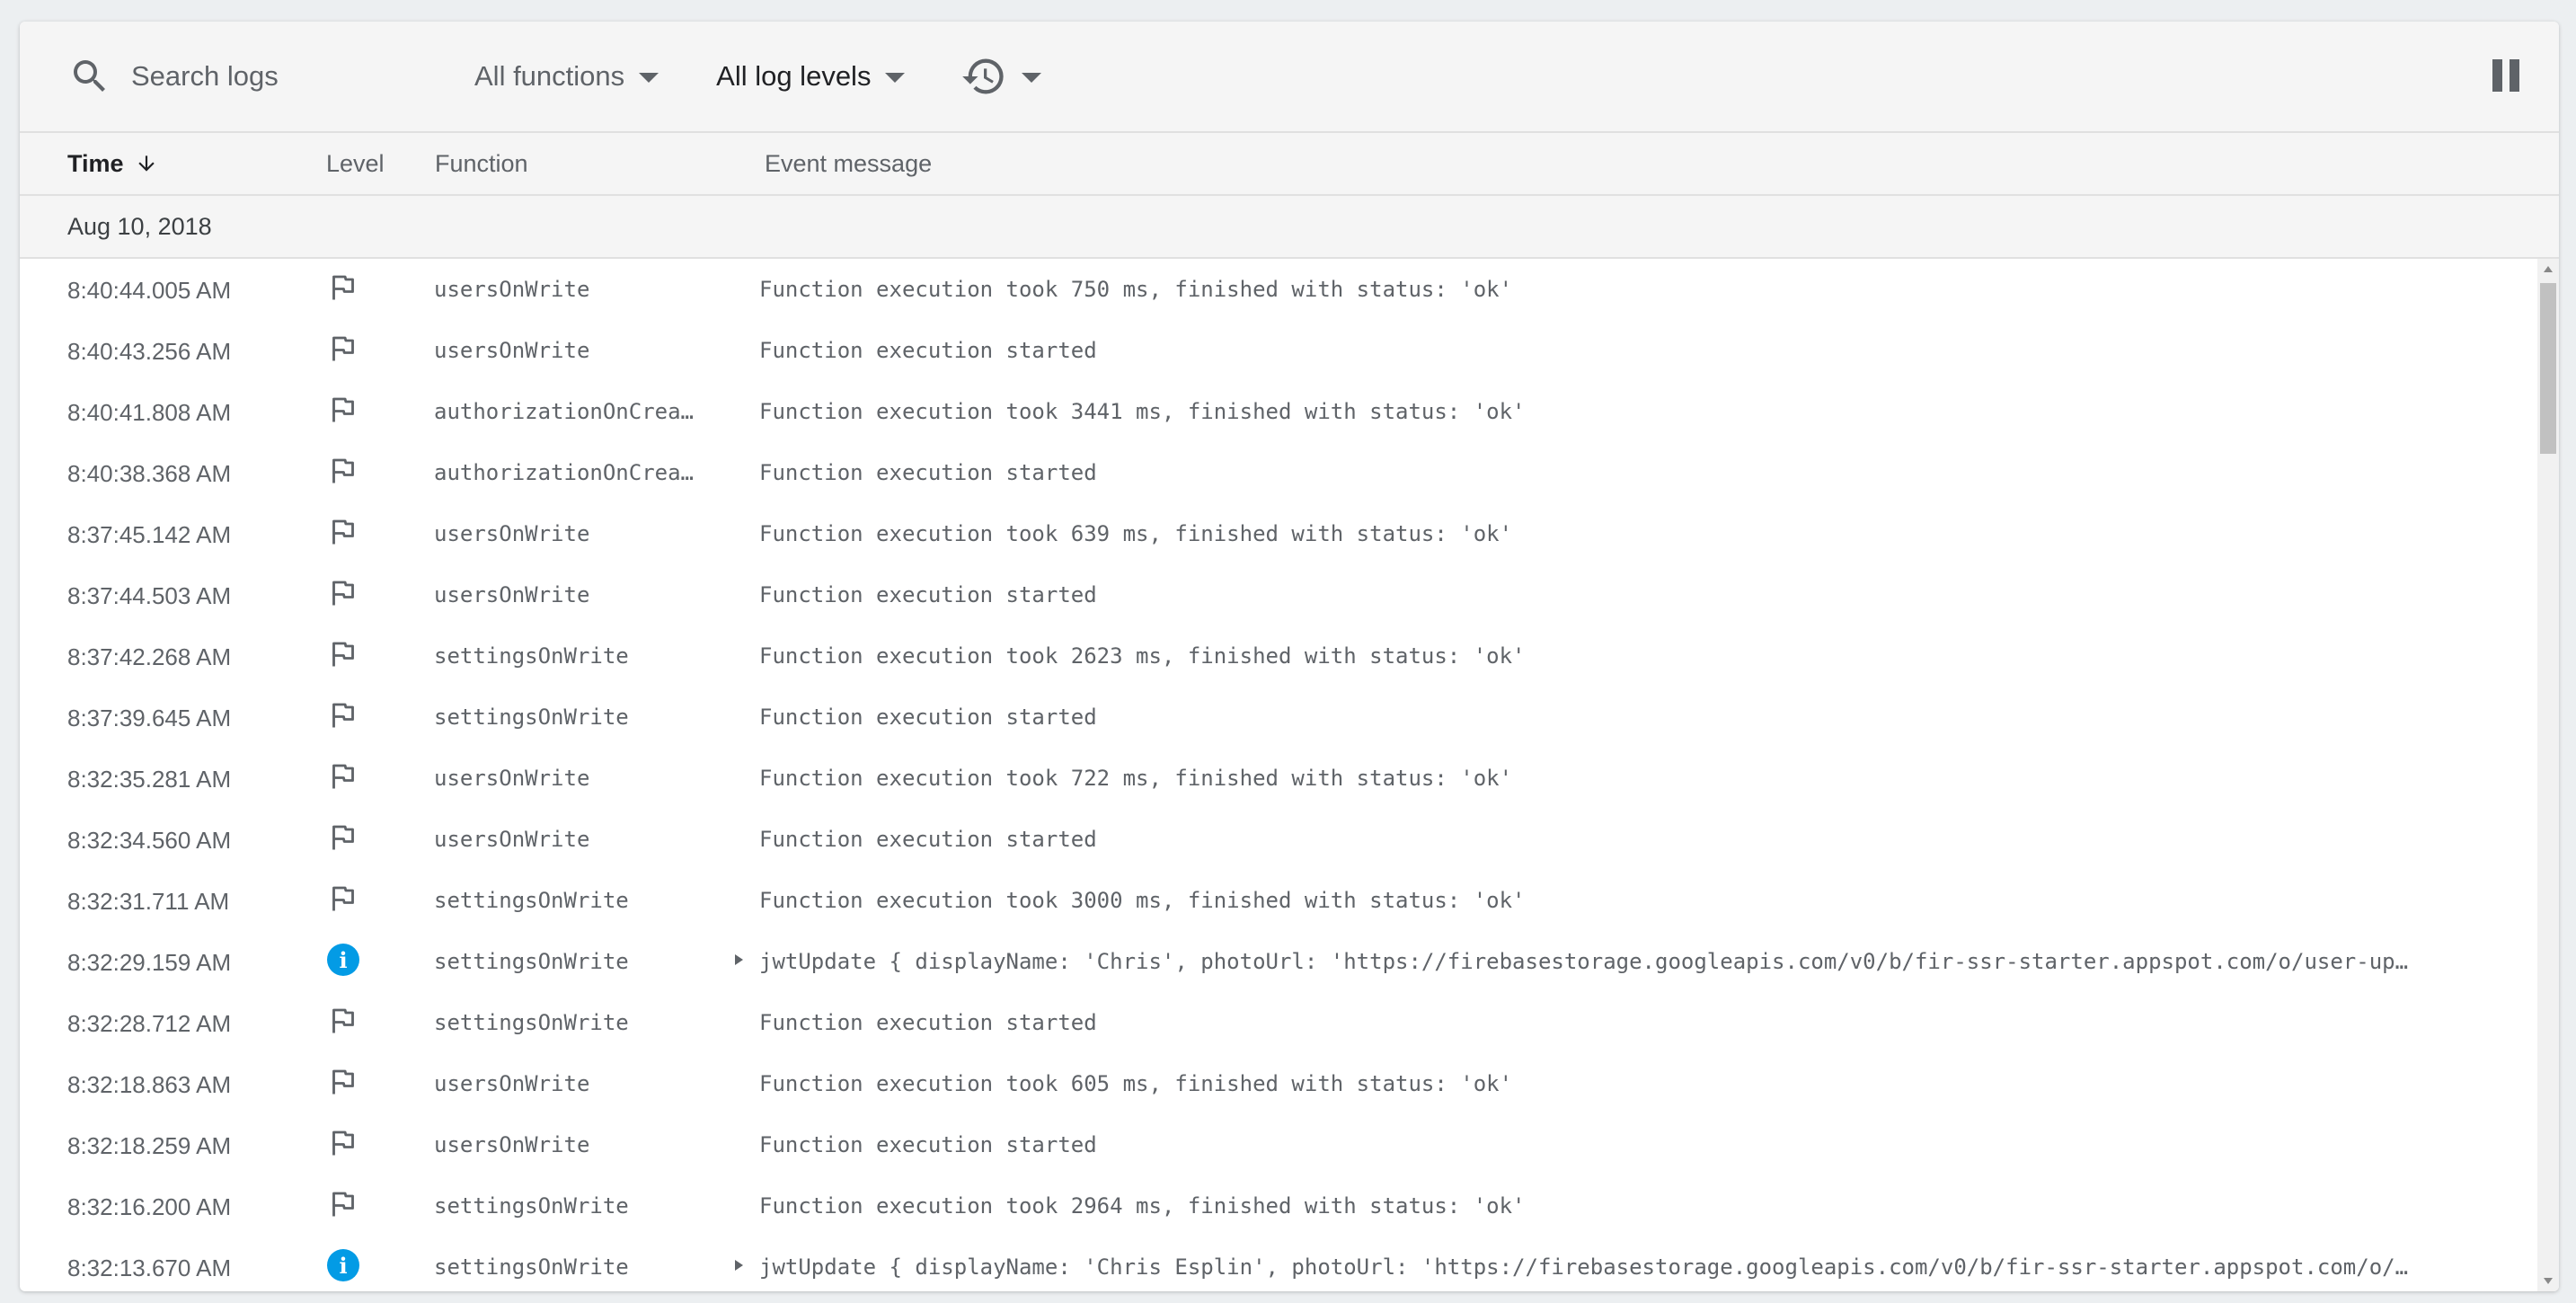 The image size is (2576, 1303). Describe the element at coordinates (1289, 77) in the screenshot. I see `toolbar: All functions All log levels` at that location.